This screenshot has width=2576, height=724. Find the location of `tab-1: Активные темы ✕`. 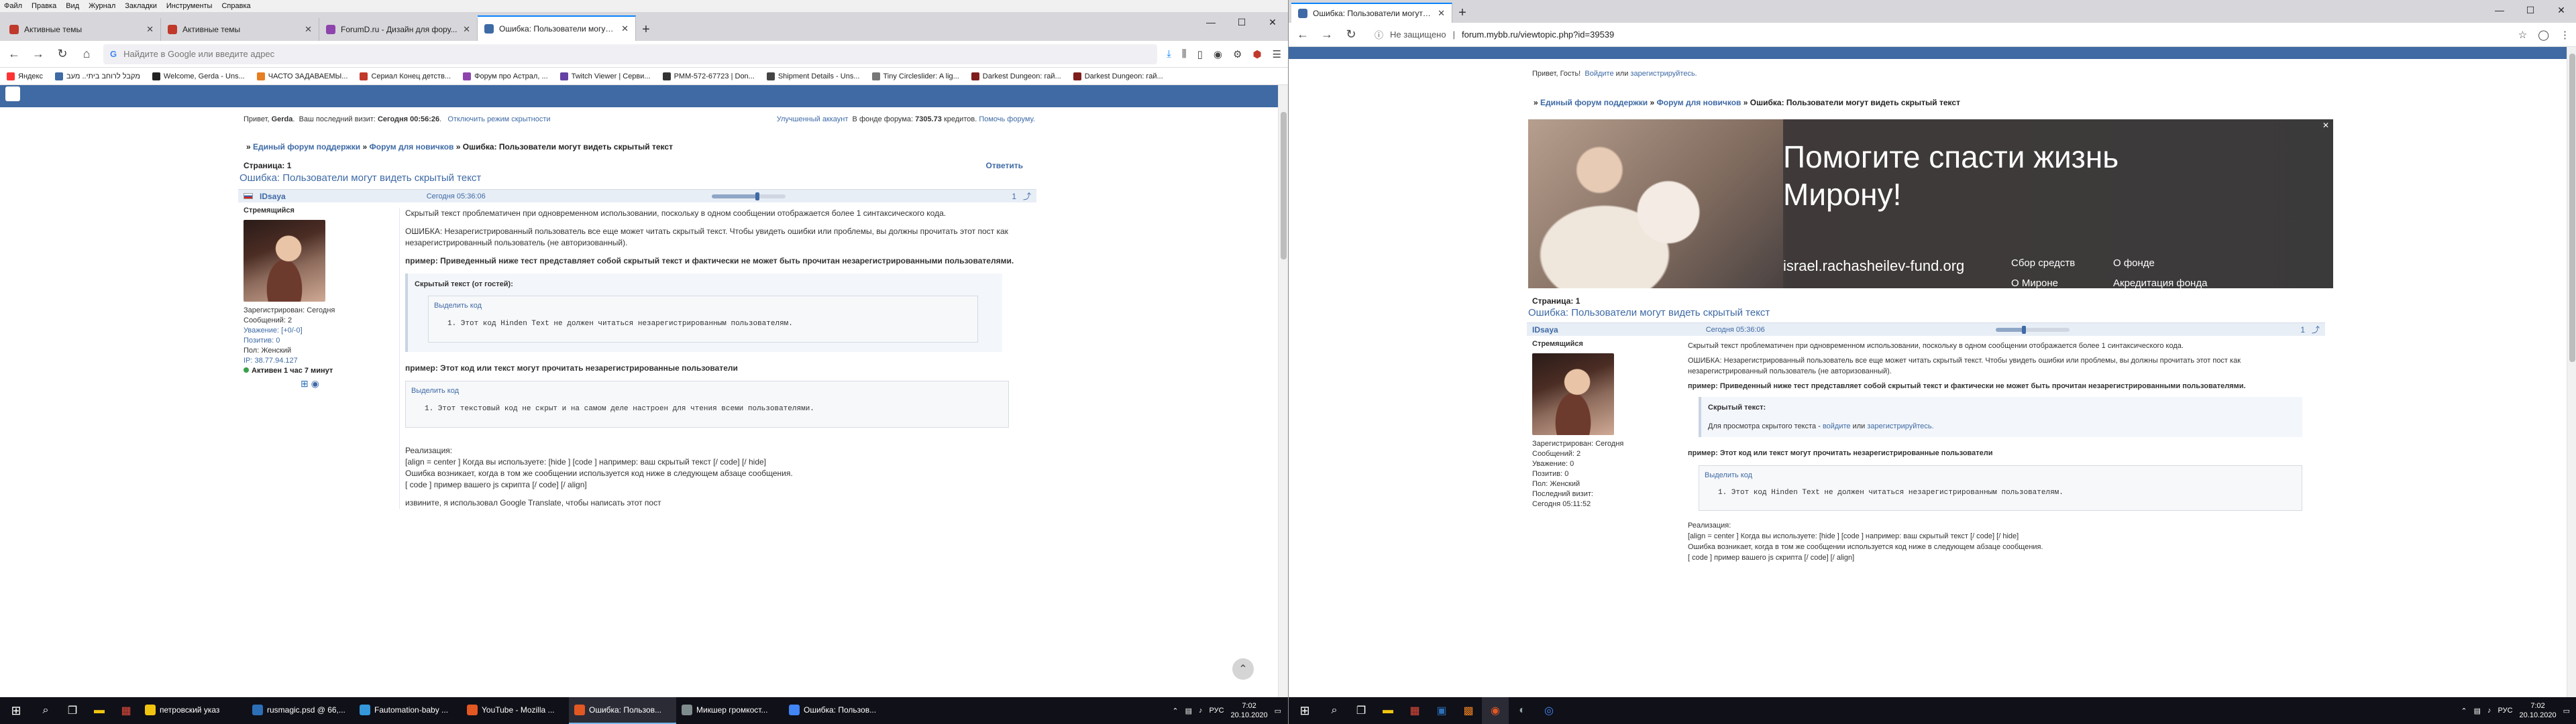

tab-1: Активные темы ✕ is located at coordinates (82, 29).